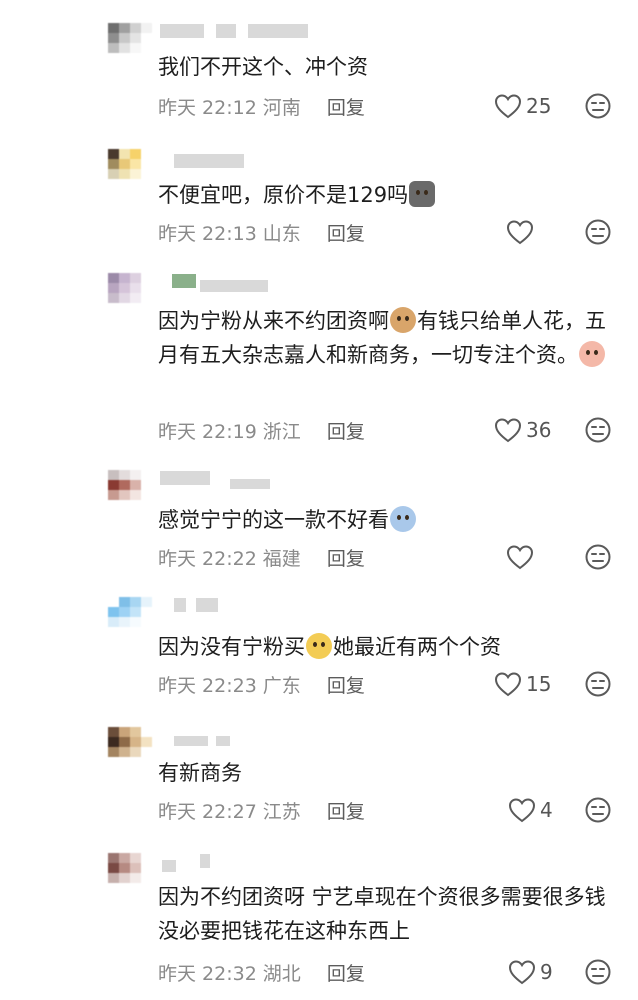 This screenshot has height=1000, width=638. What do you see at coordinates (592, 354) in the screenshot?
I see `peach-emoji` at bounding box center [592, 354].